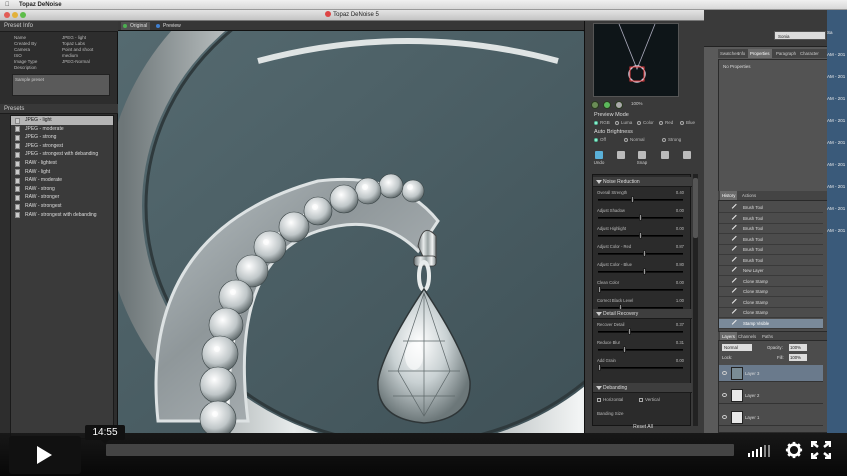  What do you see at coordinates (695, 300) in the screenshot?
I see `adjustments-scrollbar` at bounding box center [695, 300].